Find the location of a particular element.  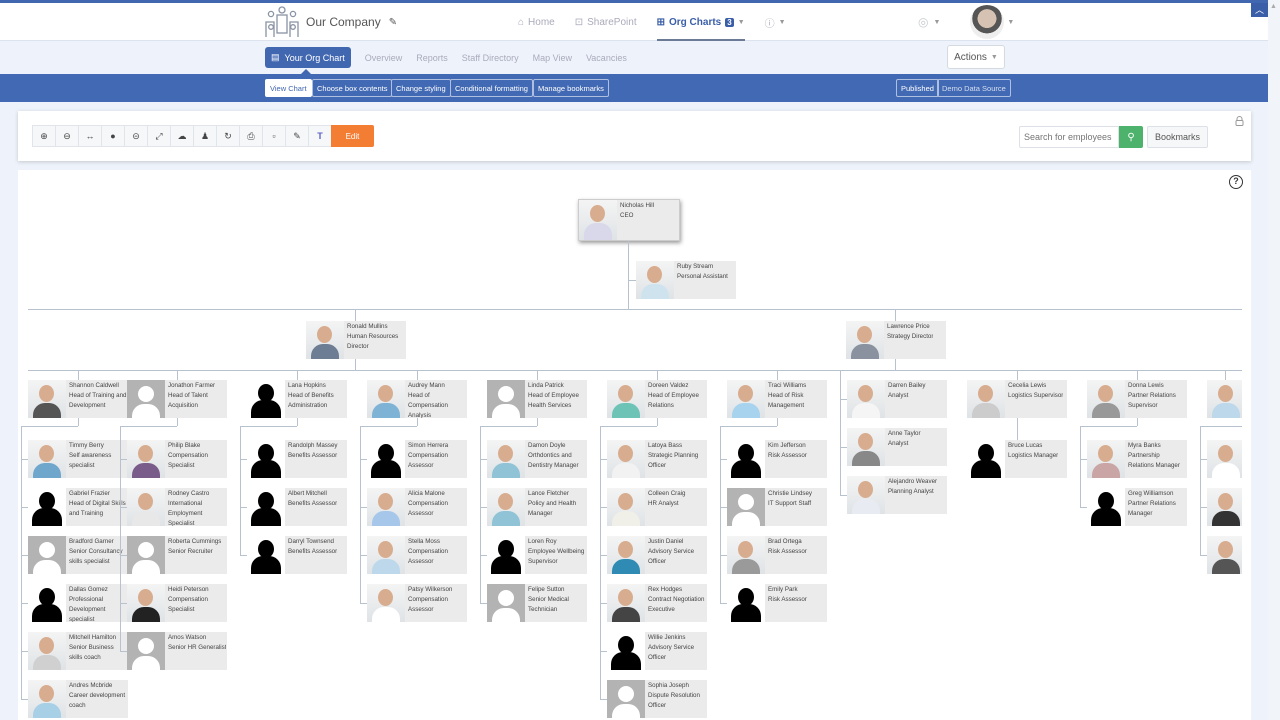

employee-card: Darren Bailey Analyst is located at coordinates (897, 399).